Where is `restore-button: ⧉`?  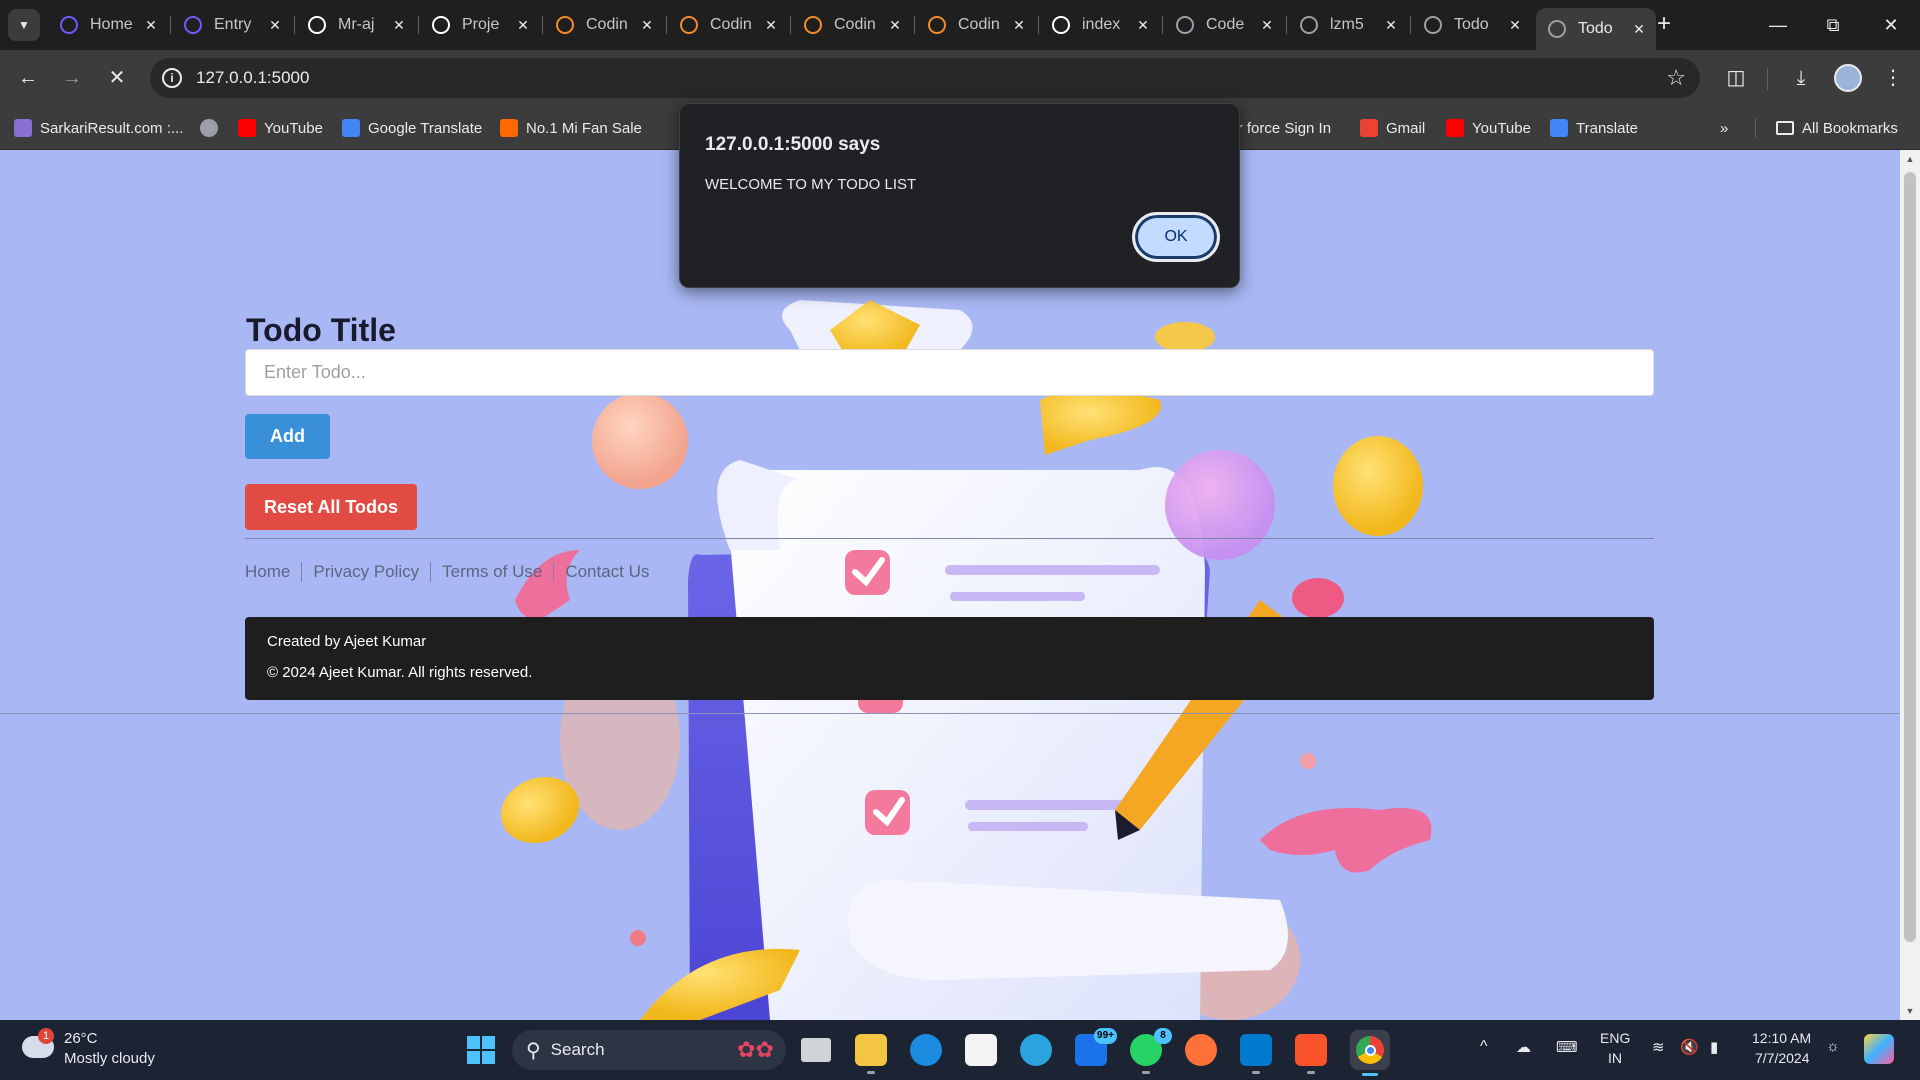
restore-button: ⧉ is located at coordinates (1833, 25).